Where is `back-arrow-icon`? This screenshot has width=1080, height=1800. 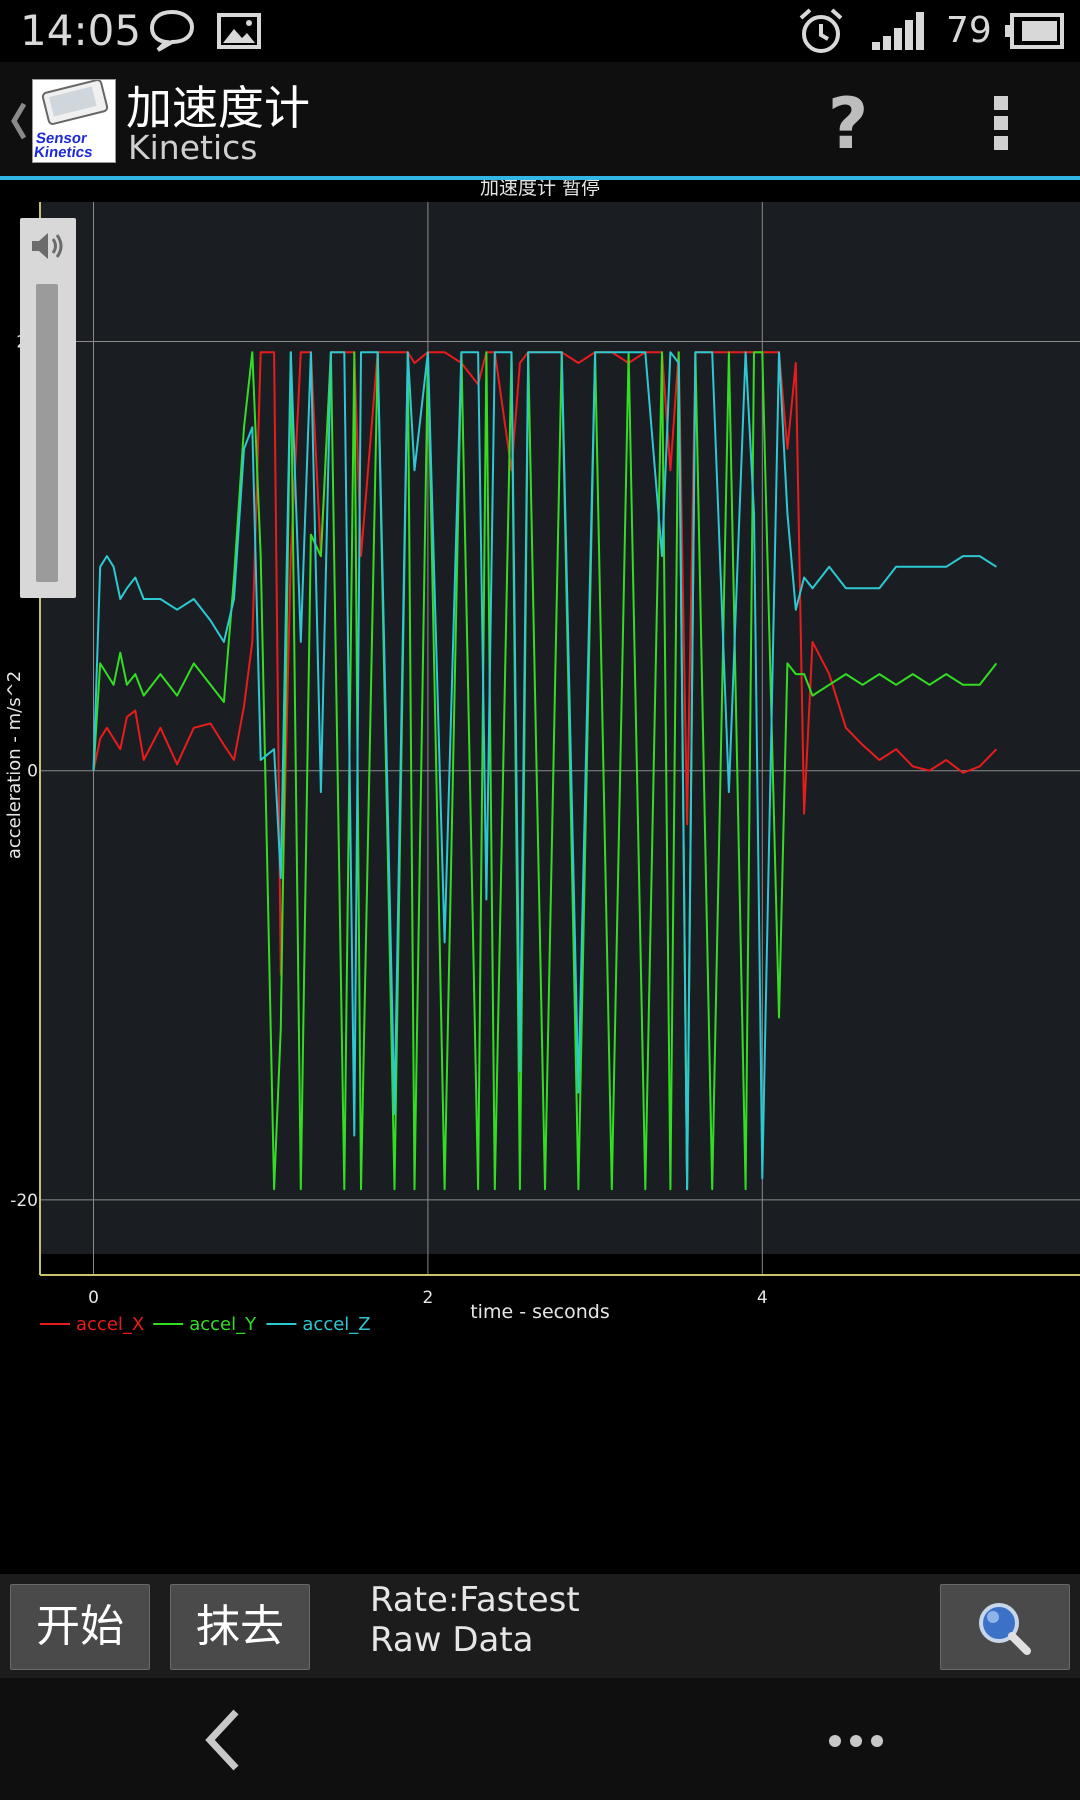
back-arrow-icon is located at coordinates (222, 1740).